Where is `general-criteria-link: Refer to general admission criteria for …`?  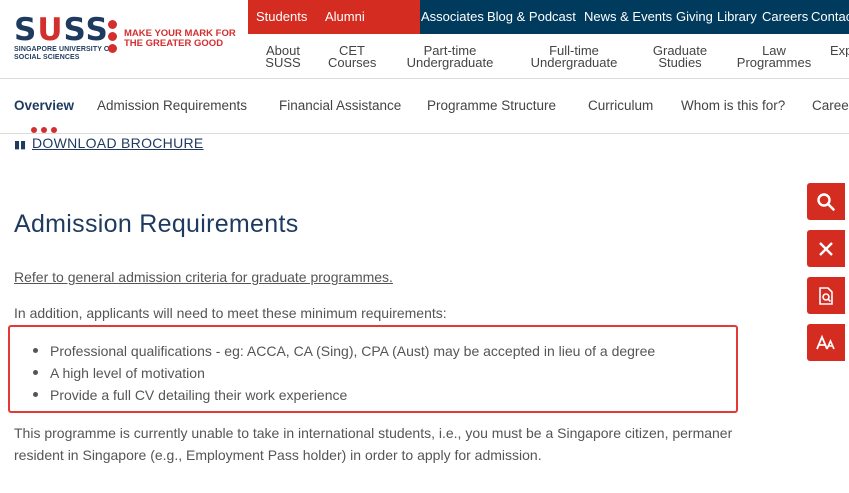
general-criteria-link: Refer to general admission criteria for … is located at coordinates (203, 277).